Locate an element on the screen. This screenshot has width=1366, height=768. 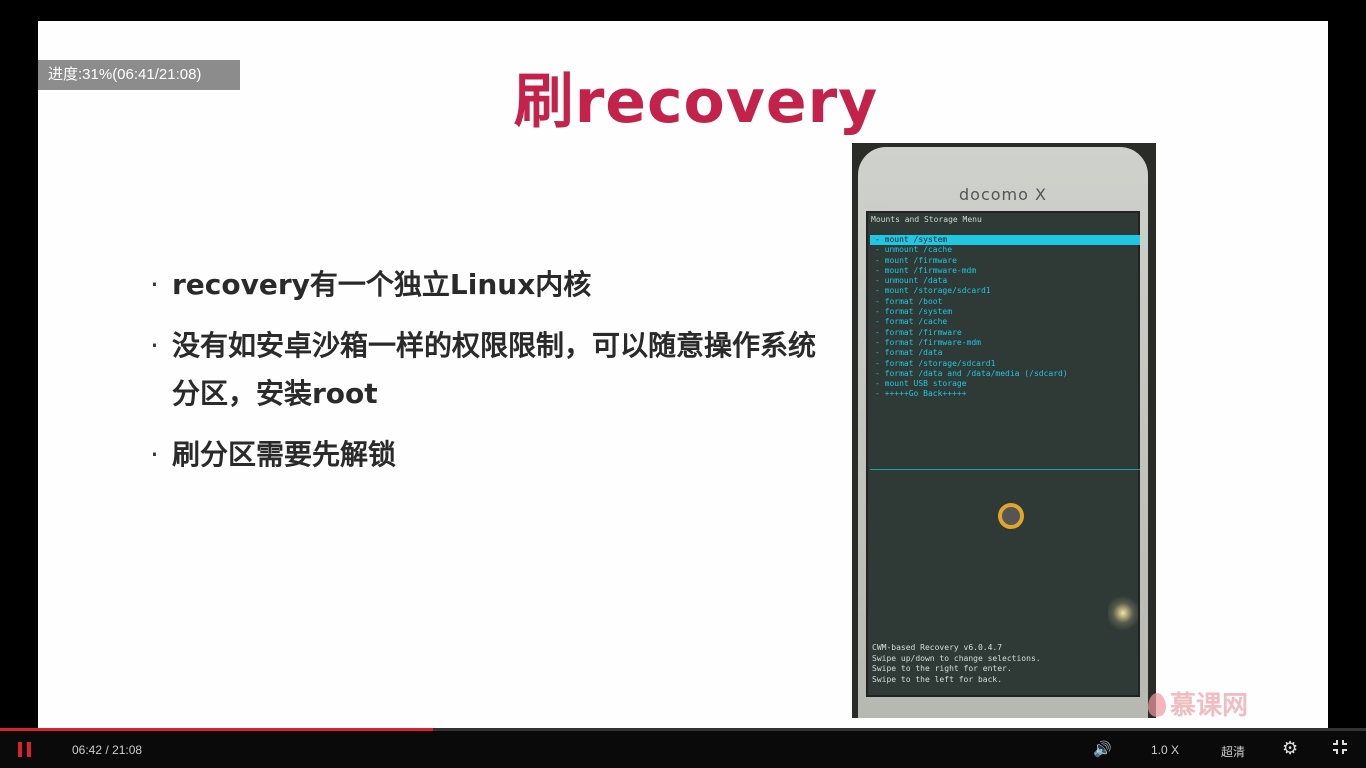
recovery-hat-icon is located at coordinates (1011, 516).